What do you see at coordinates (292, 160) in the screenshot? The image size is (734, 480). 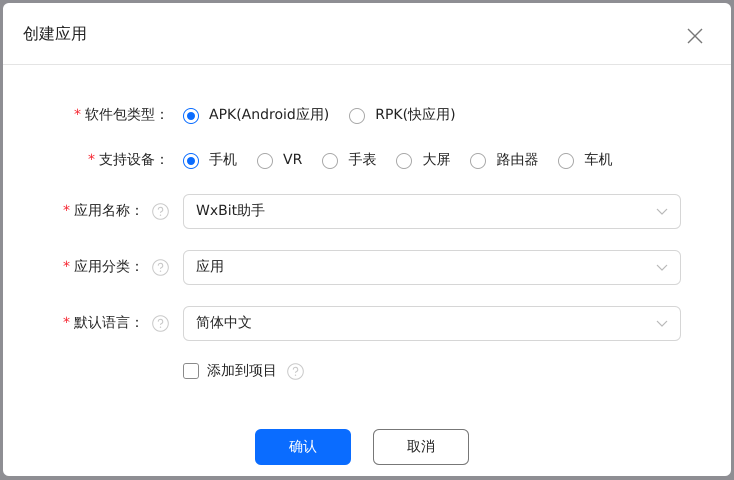 I see `radio-label: VR` at bounding box center [292, 160].